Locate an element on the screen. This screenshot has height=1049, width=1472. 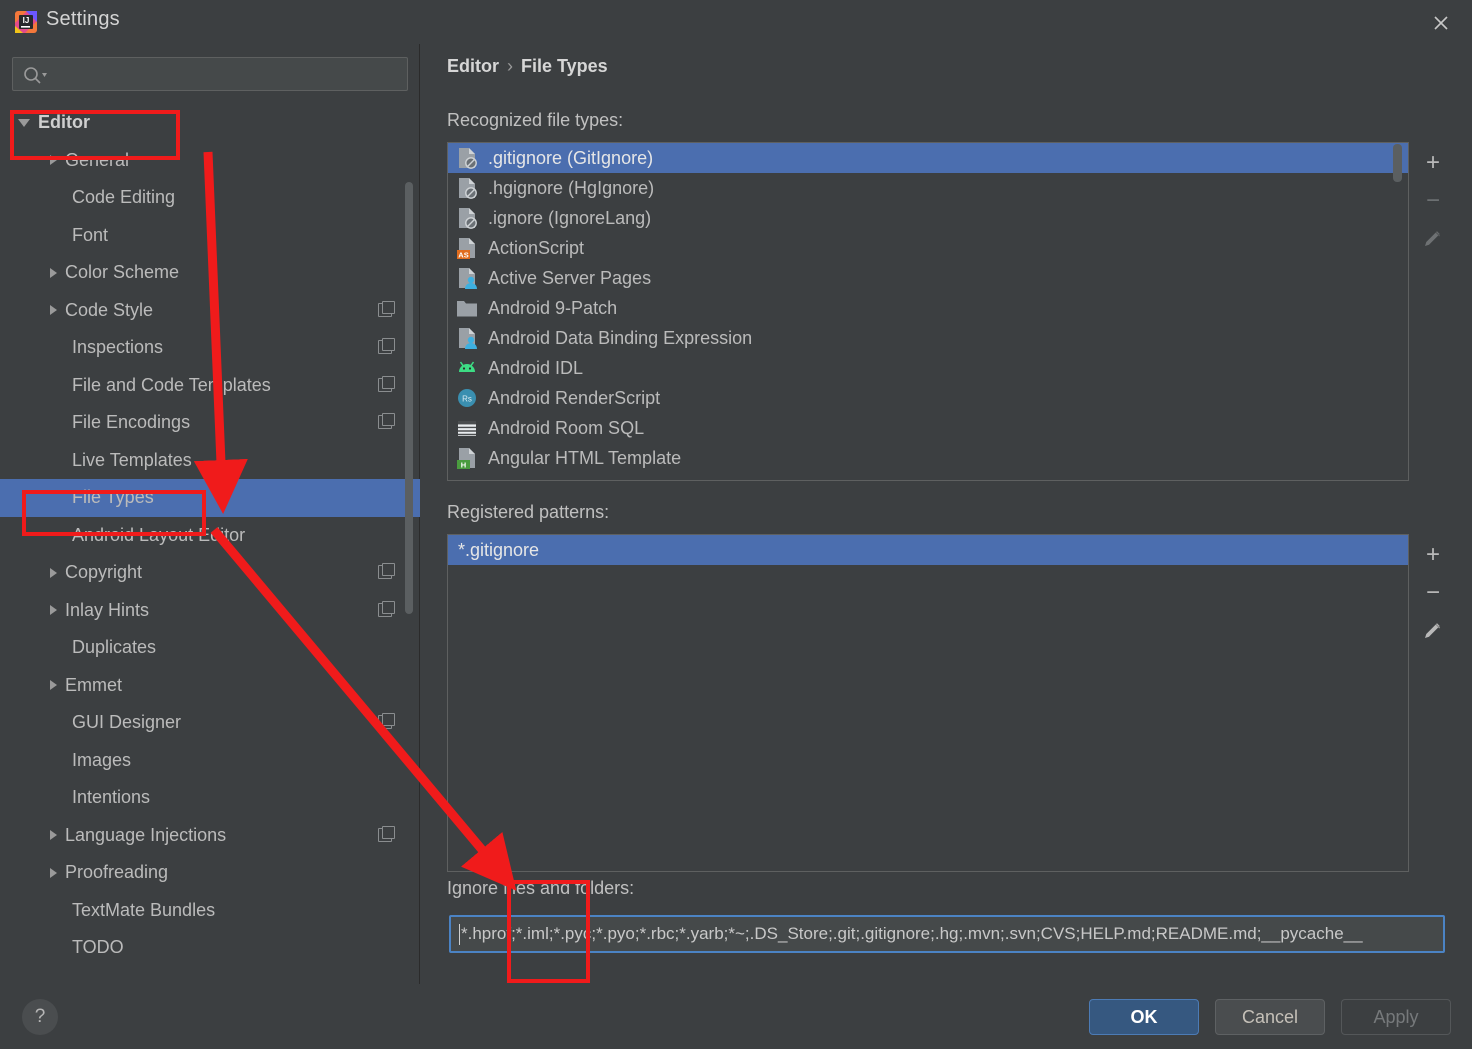
text-caret is located at coordinates (459, 934).